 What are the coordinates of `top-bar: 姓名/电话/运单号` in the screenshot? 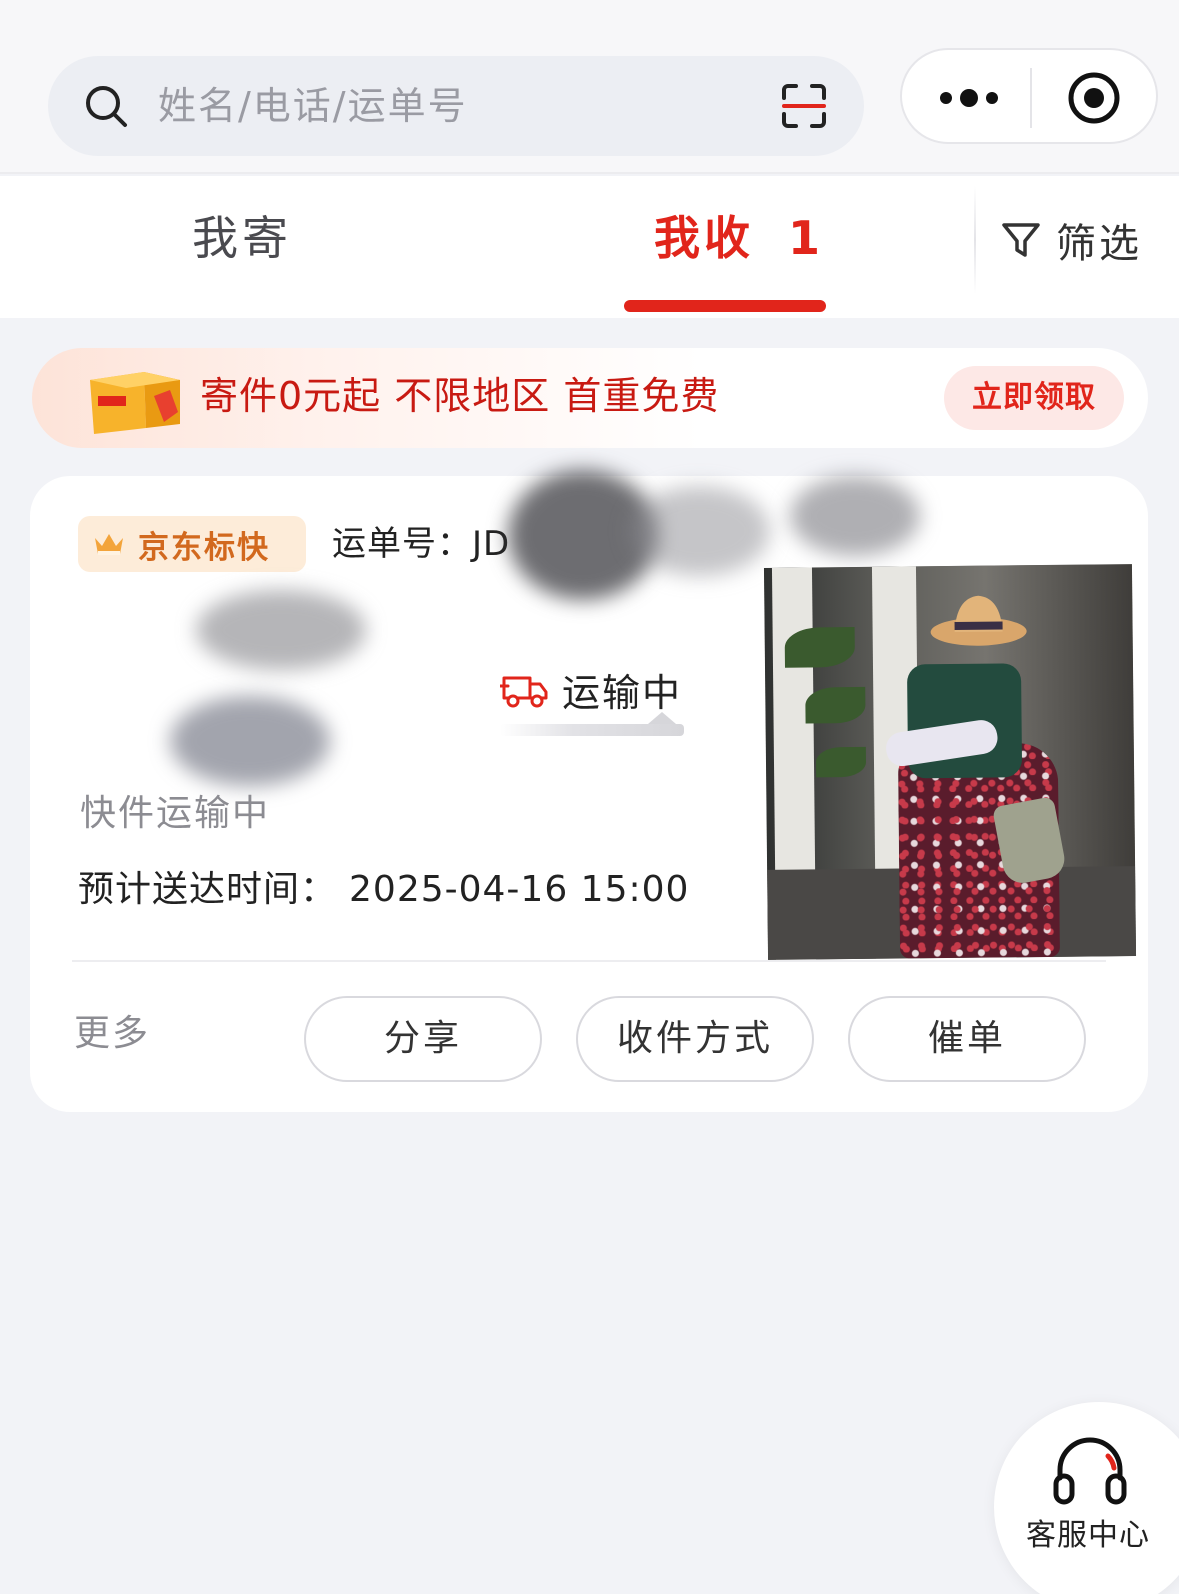 It's located at (589, 87).